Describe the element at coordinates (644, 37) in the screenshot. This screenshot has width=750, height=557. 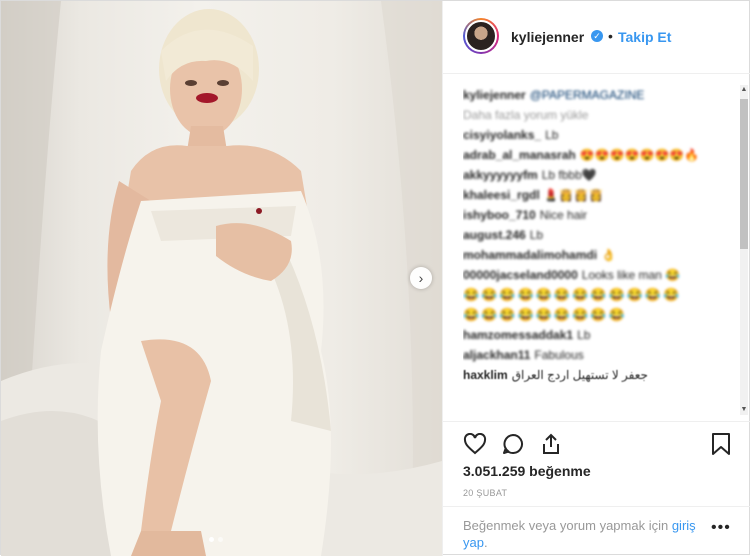
I see `follow-button: Takip Et` at that location.